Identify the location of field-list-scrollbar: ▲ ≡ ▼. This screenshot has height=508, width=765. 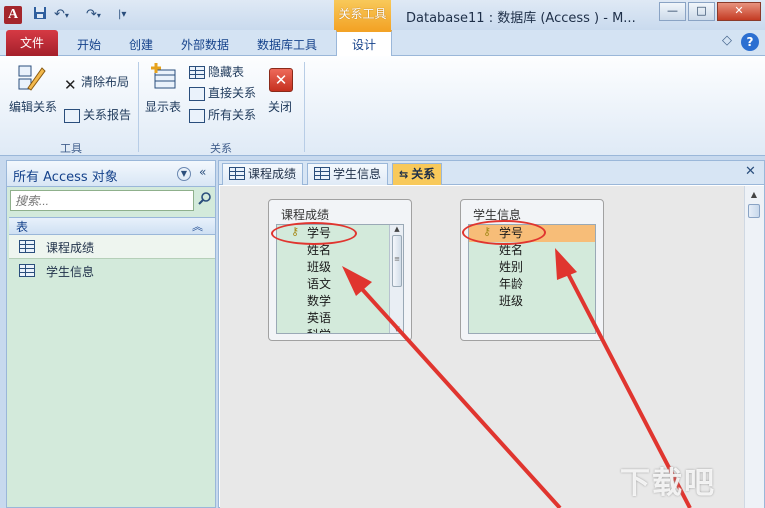
(396, 279).